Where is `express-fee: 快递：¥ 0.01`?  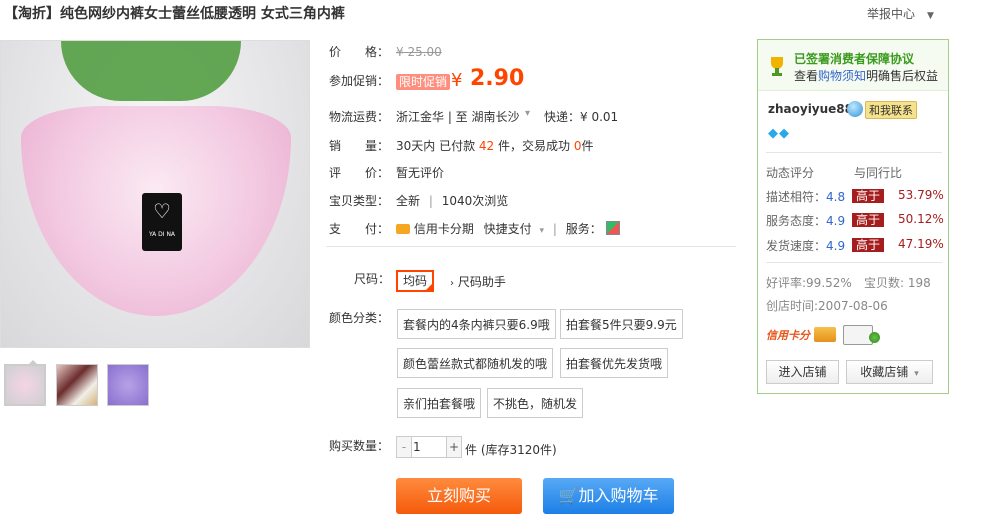 express-fee: 快递：¥ 0.01 is located at coordinates (581, 117).